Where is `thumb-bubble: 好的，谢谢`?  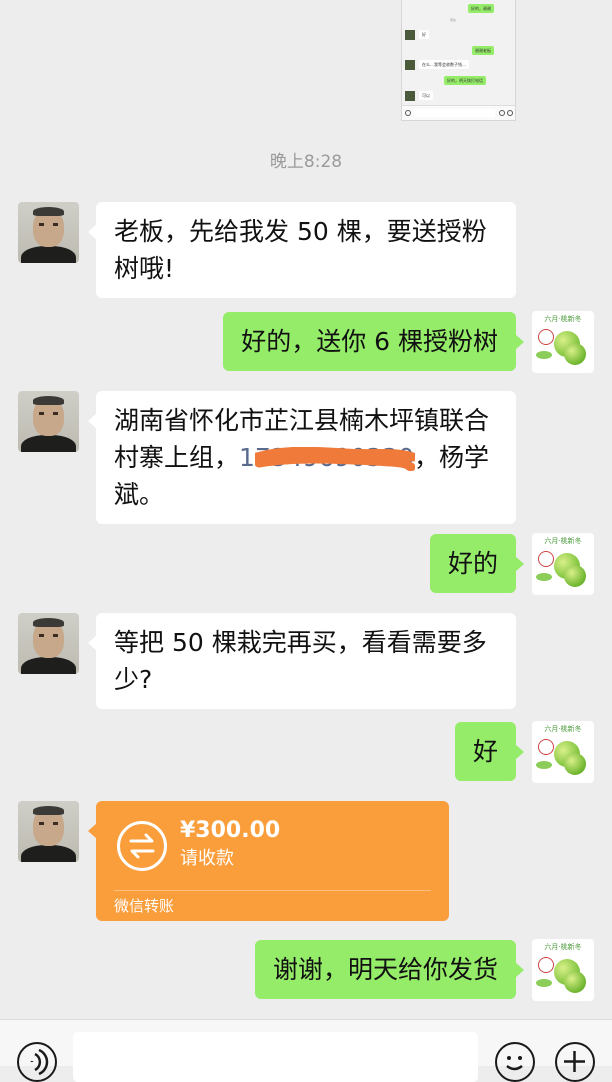
thumb-bubble: 好的，谢谢 is located at coordinates (481, 8).